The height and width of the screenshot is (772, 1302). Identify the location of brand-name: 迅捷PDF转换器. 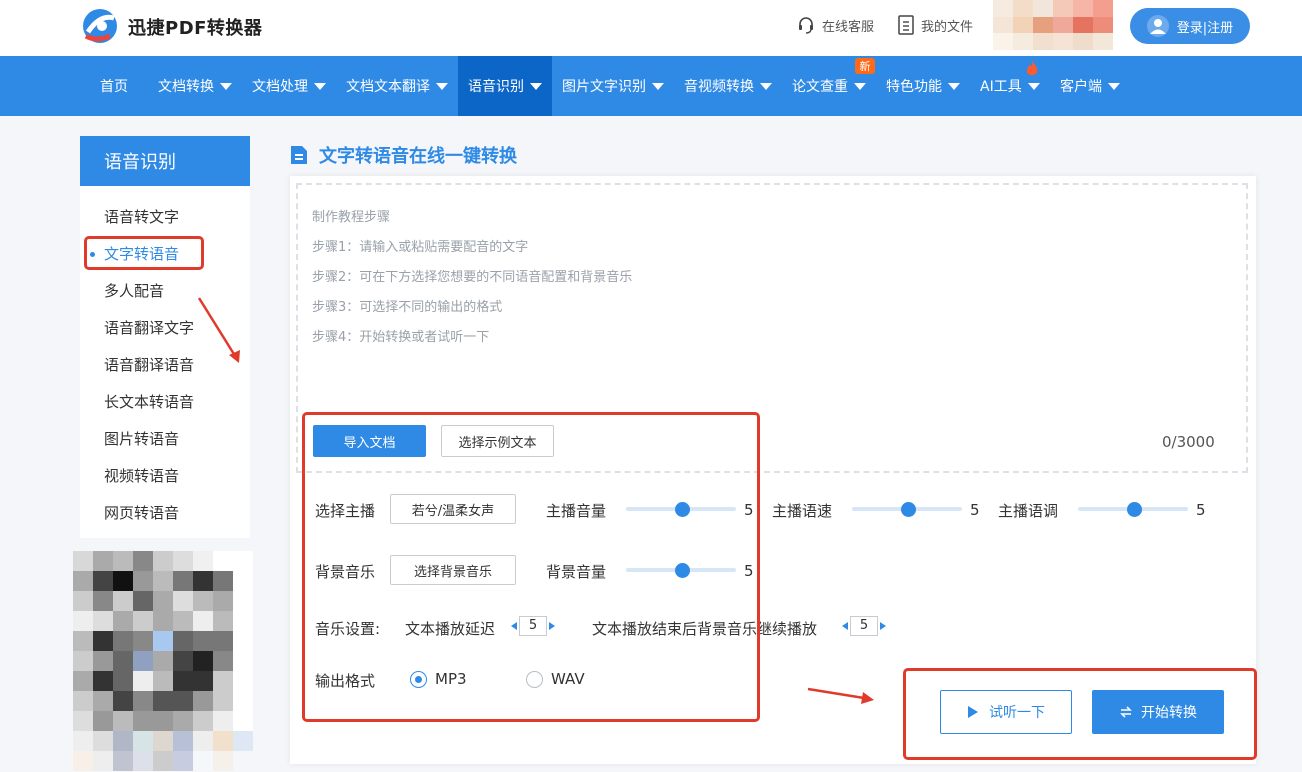
(195, 27).